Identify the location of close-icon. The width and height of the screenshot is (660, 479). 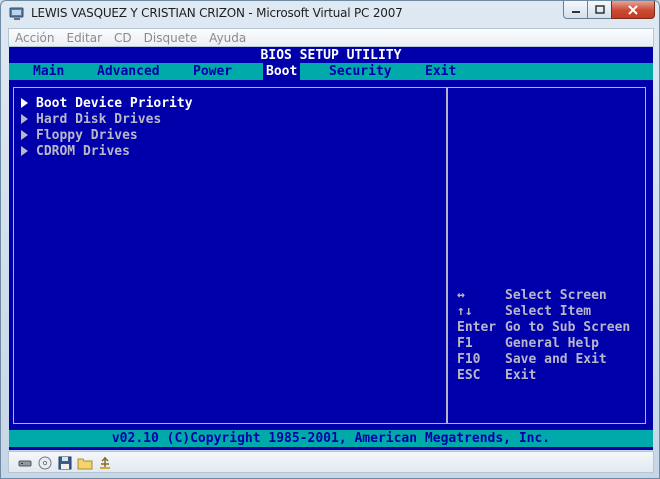
(633, 9).